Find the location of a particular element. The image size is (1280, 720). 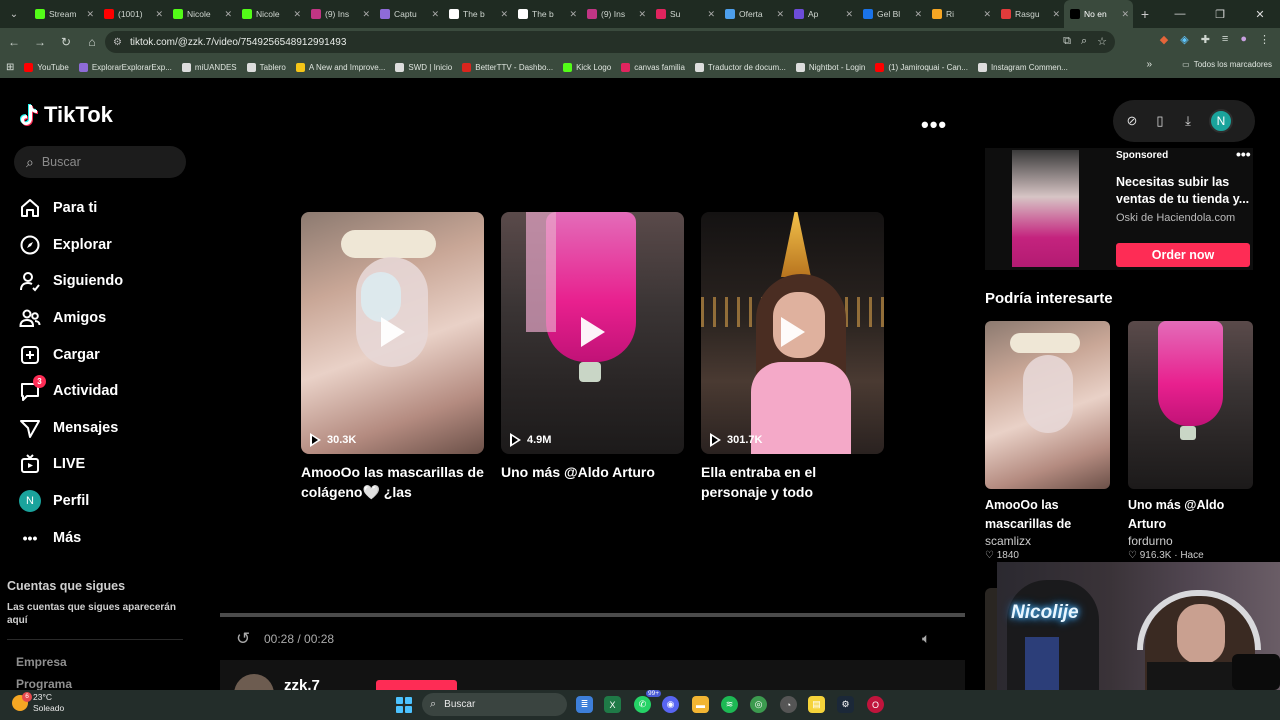

apps-grid-icon: ⊞ is located at coordinates (10, 67).